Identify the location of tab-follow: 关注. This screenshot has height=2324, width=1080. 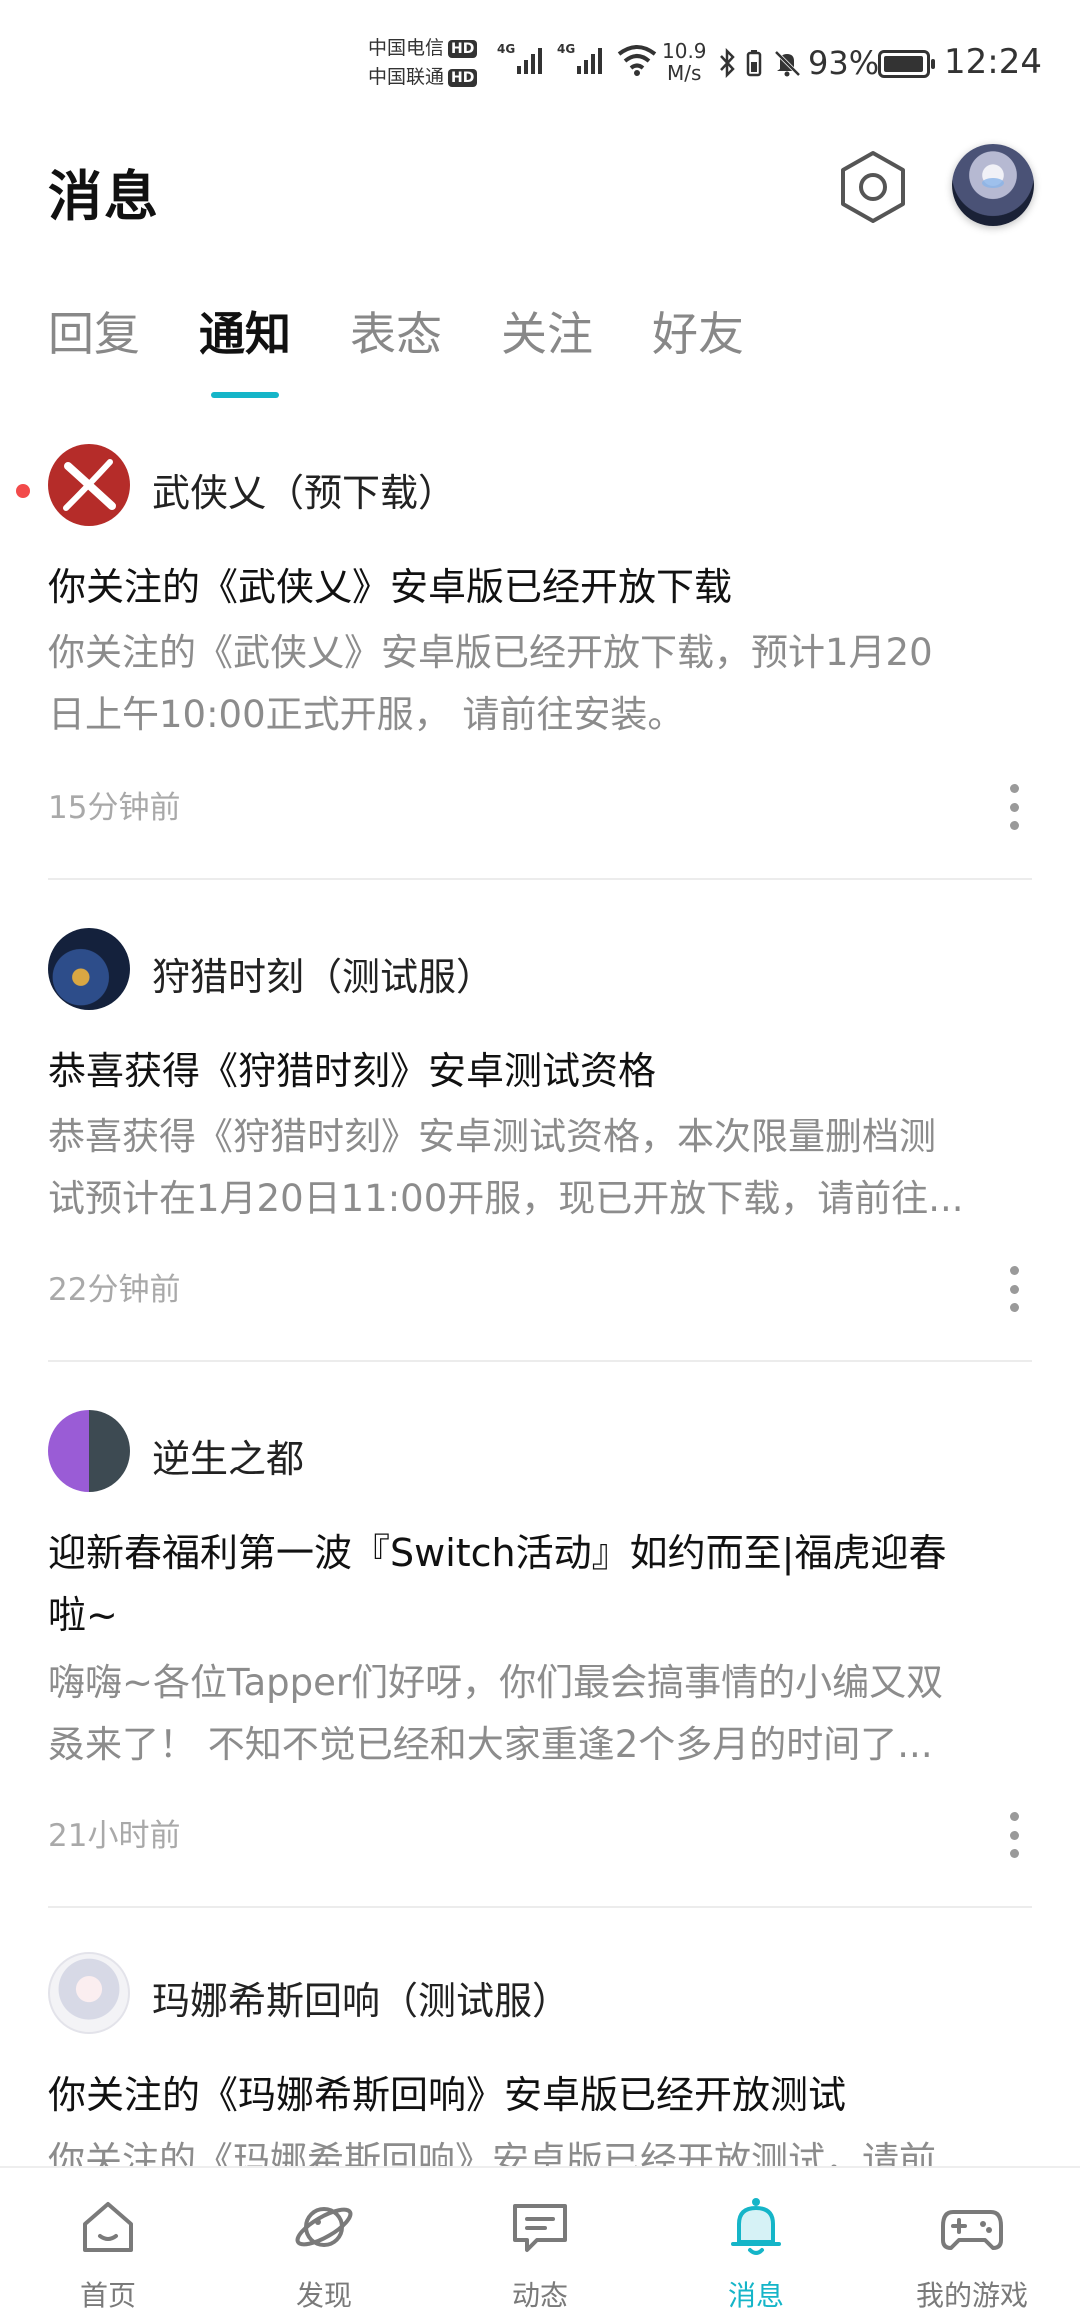
(547, 337).